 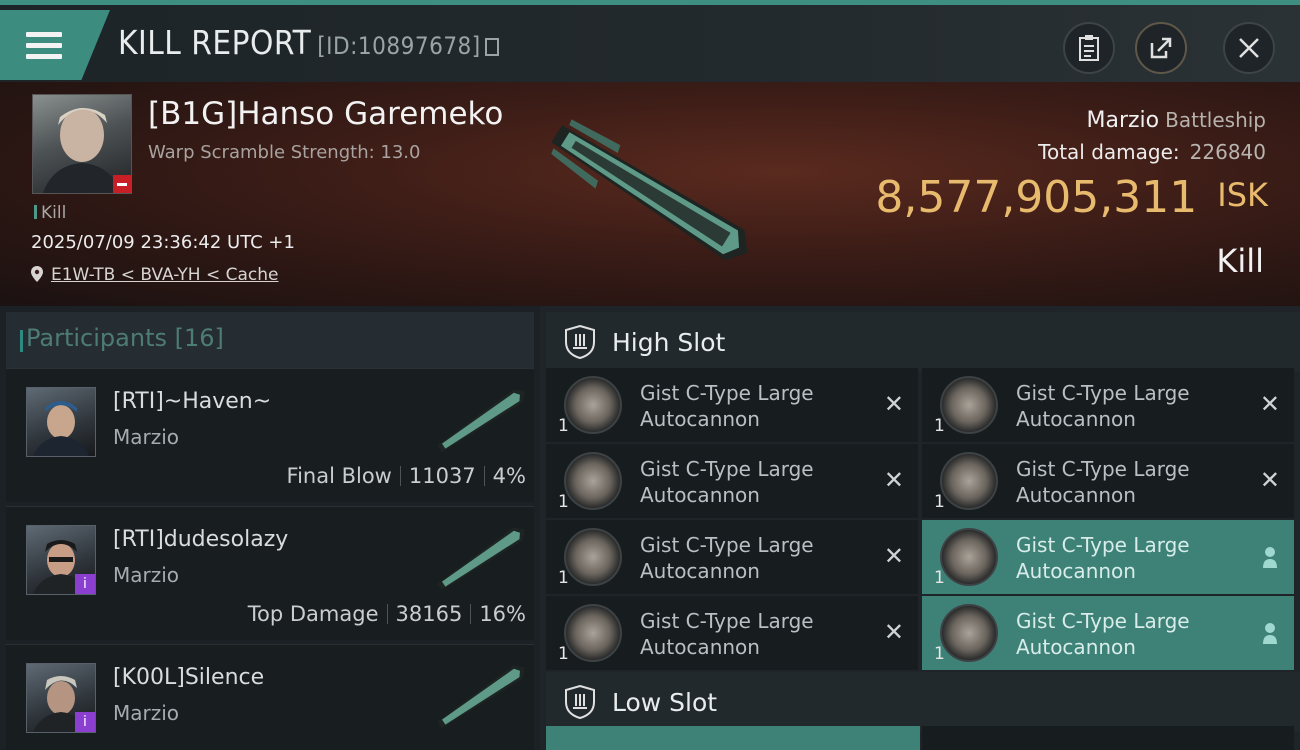 What do you see at coordinates (1071, 197) in the screenshot?
I see `isk-value: 8,577,905,311 ISK` at bounding box center [1071, 197].